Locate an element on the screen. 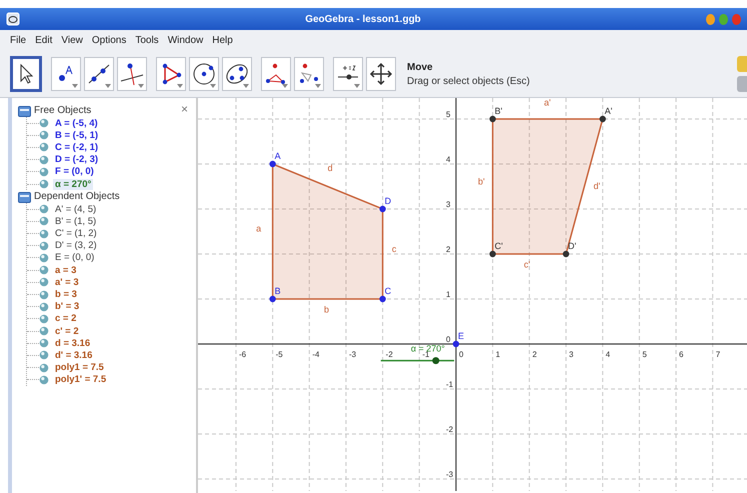 This screenshot has width=747, height=493. tool-help: Drag or select objects (Esc) is located at coordinates (469, 81).